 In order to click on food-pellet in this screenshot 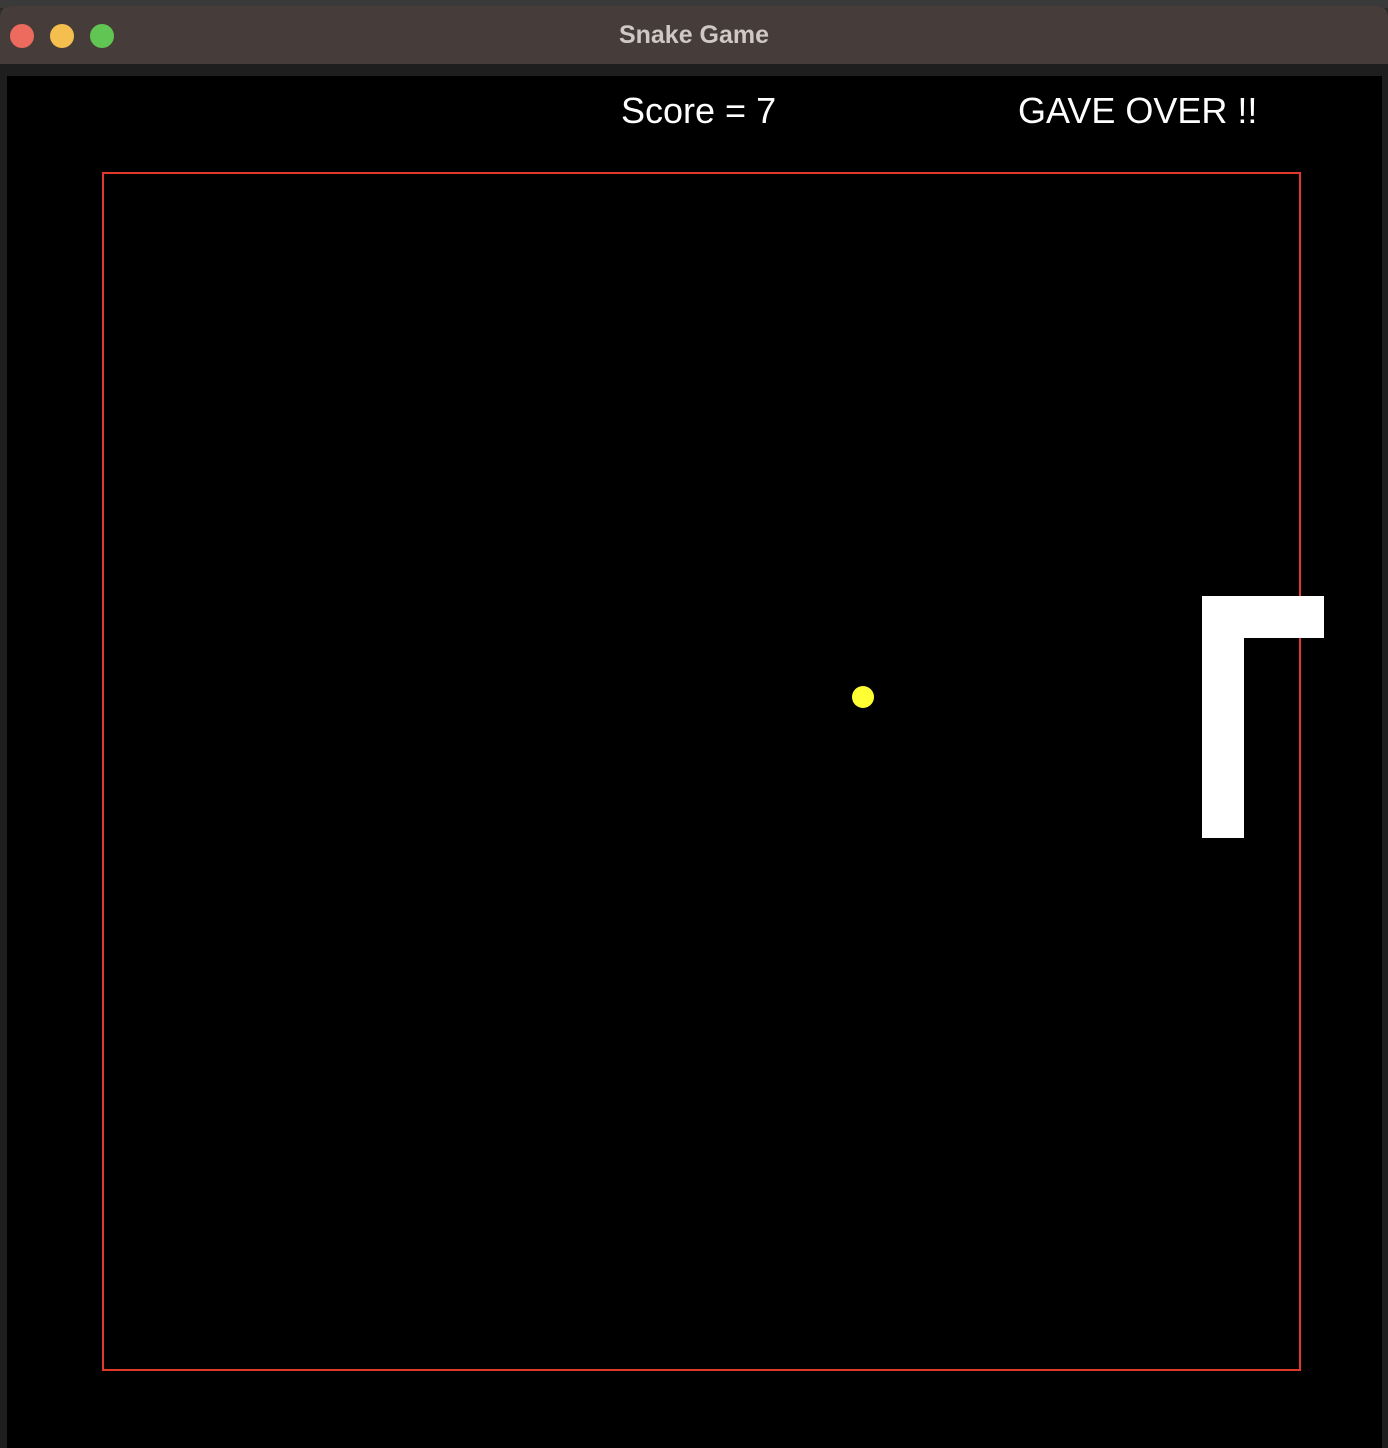, I will do `click(863, 697)`.